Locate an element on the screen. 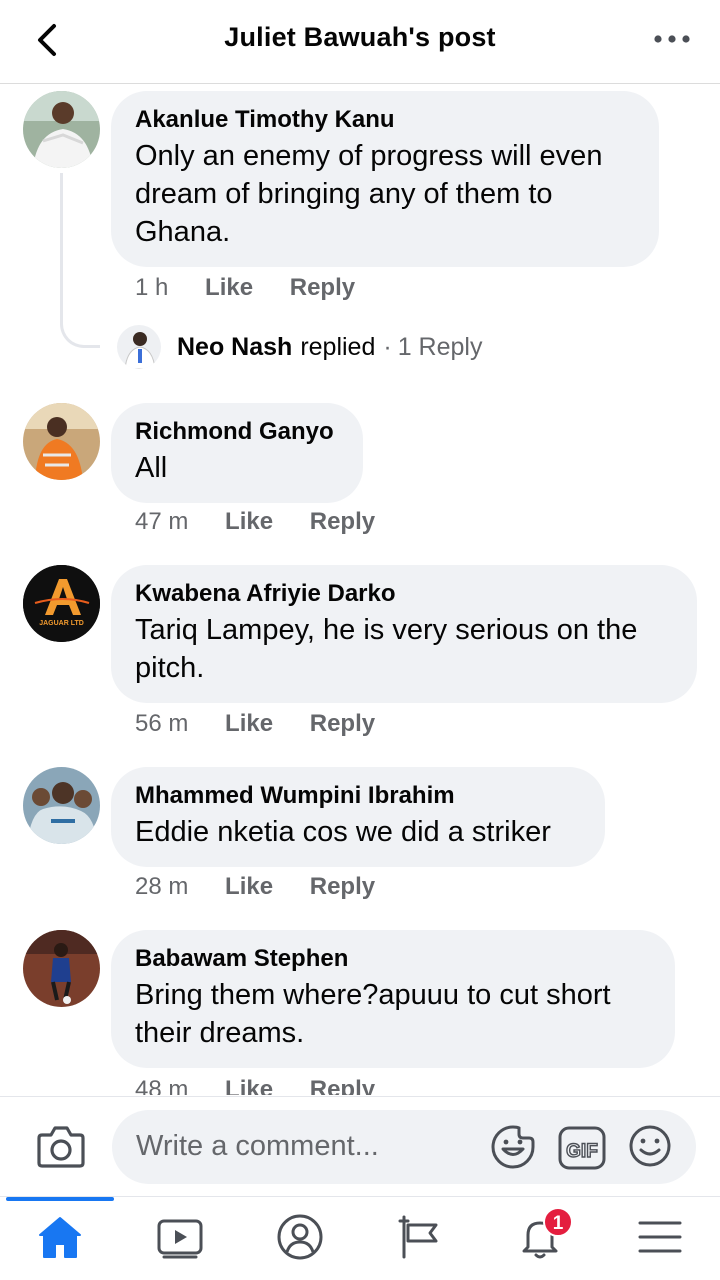 This screenshot has height=1280, width=720. comment-author: Richmond Ganyo is located at coordinates (237, 432).